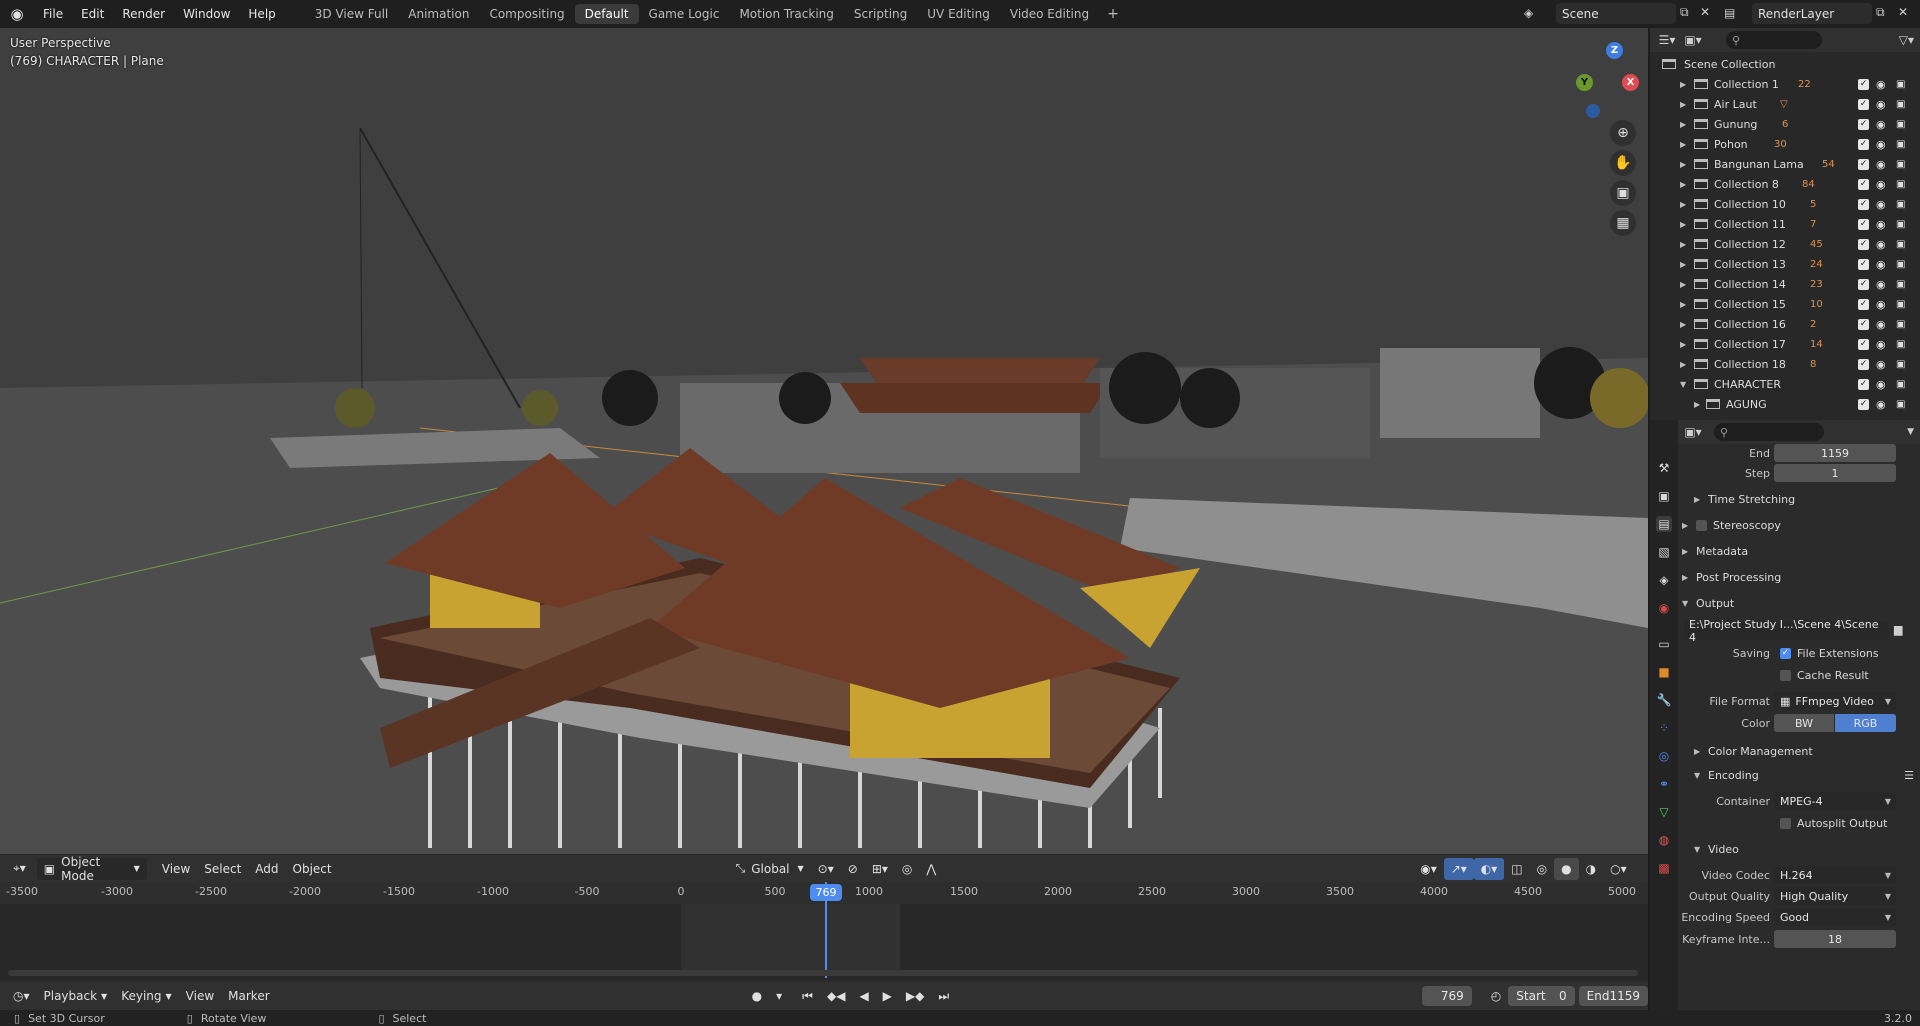 Image resolution: width=1920 pixels, height=1026 pixels. What do you see at coordinates (1584, 82) in the screenshot?
I see `gizmo-y-axis: Y` at bounding box center [1584, 82].